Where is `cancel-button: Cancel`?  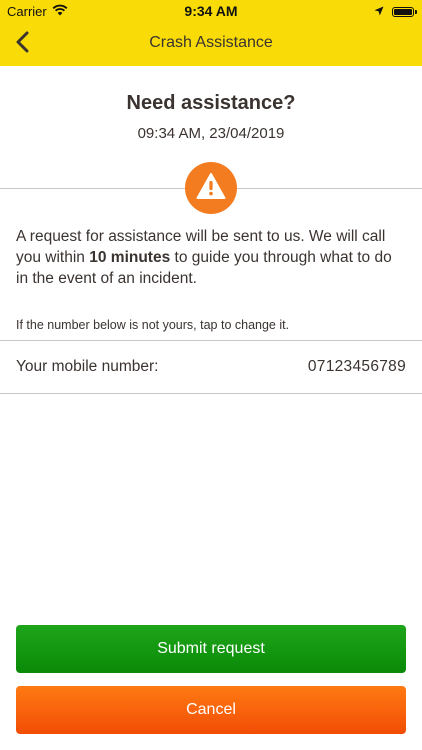
cancel-button: Cancel is located at coordinates (211, 710).